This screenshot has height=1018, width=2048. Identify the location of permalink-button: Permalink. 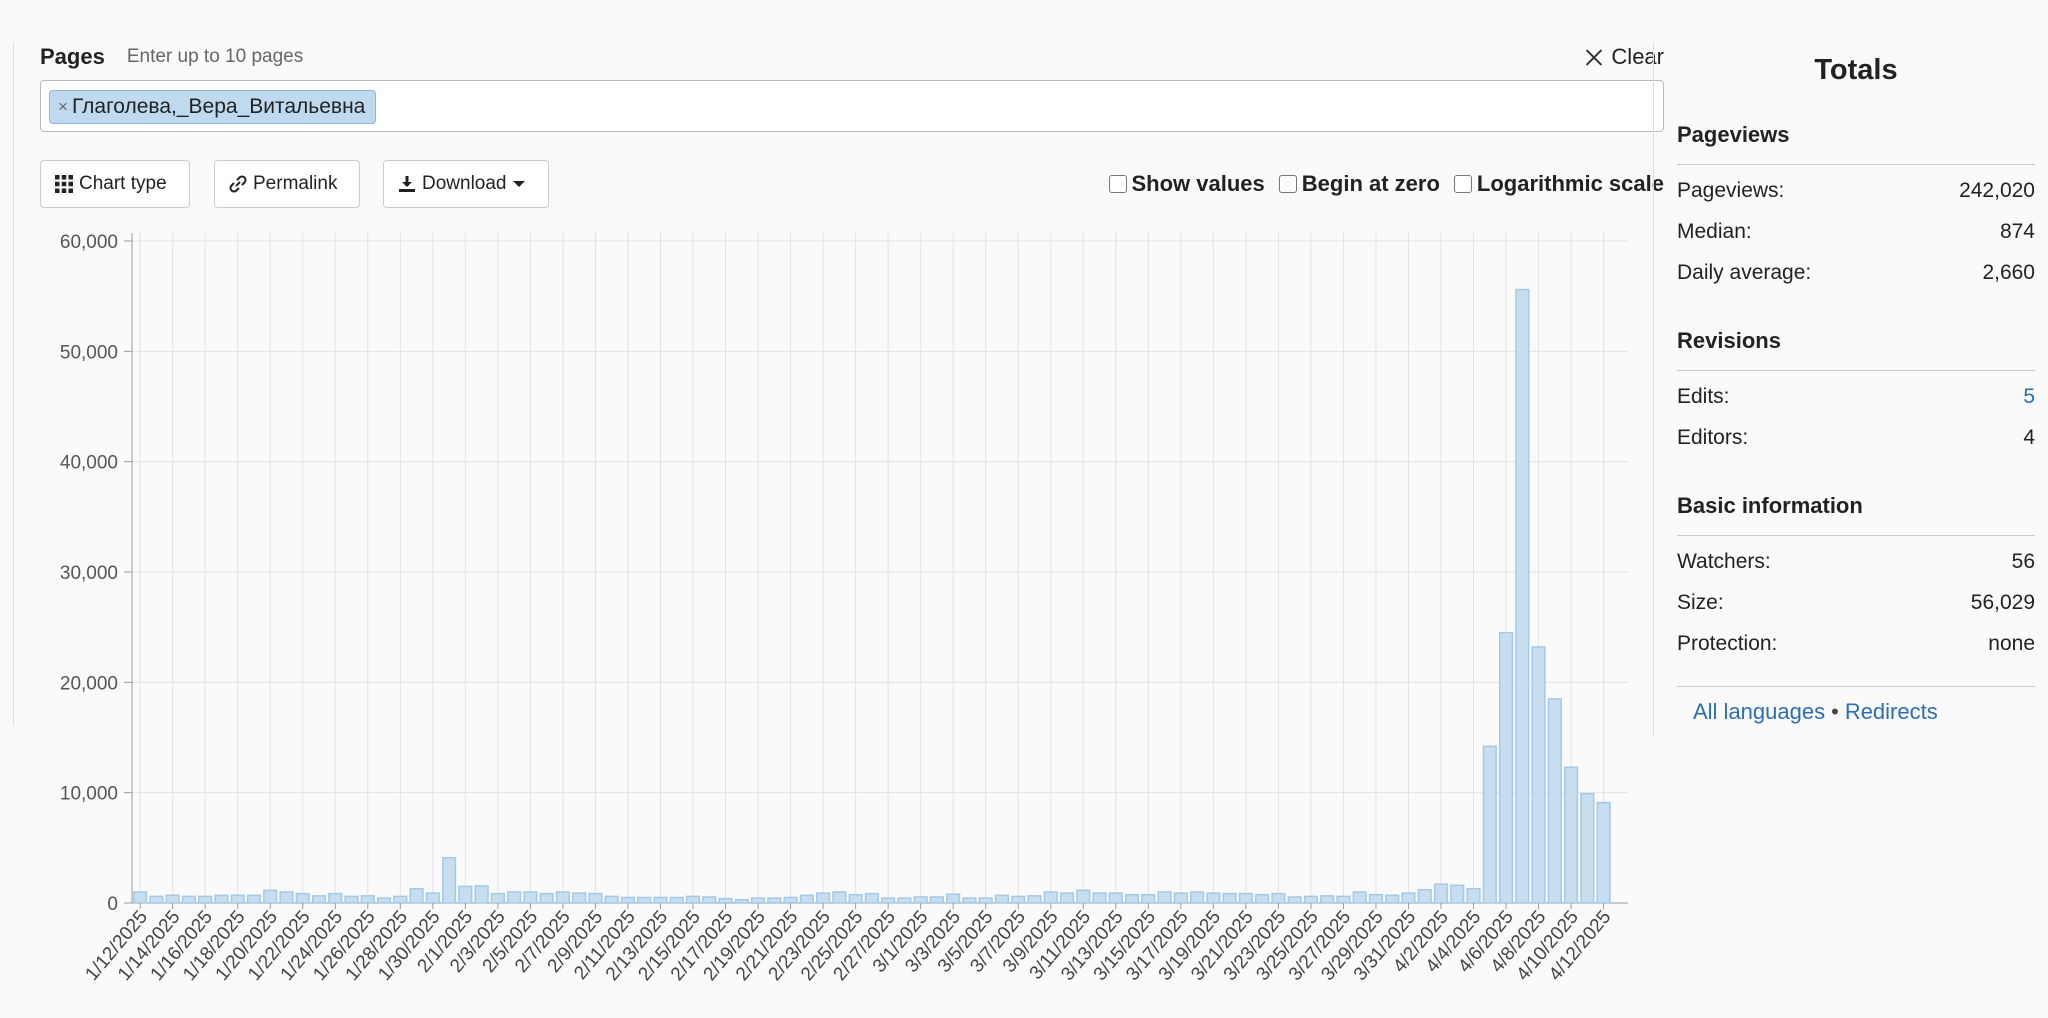
(287, 184).